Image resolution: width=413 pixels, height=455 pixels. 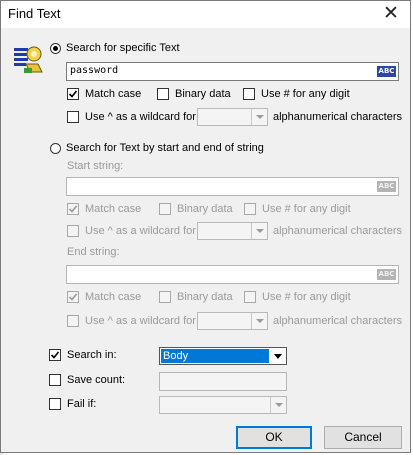 I want to click on match-case-checkbox, so click(x=73, y=94).